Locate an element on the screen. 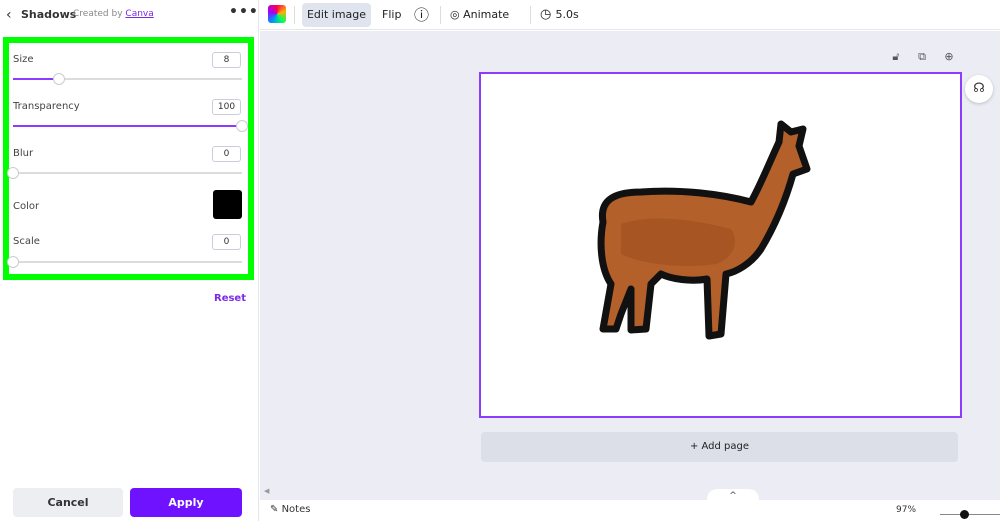  blur-label: Blur is located at coordinates (23, 153).